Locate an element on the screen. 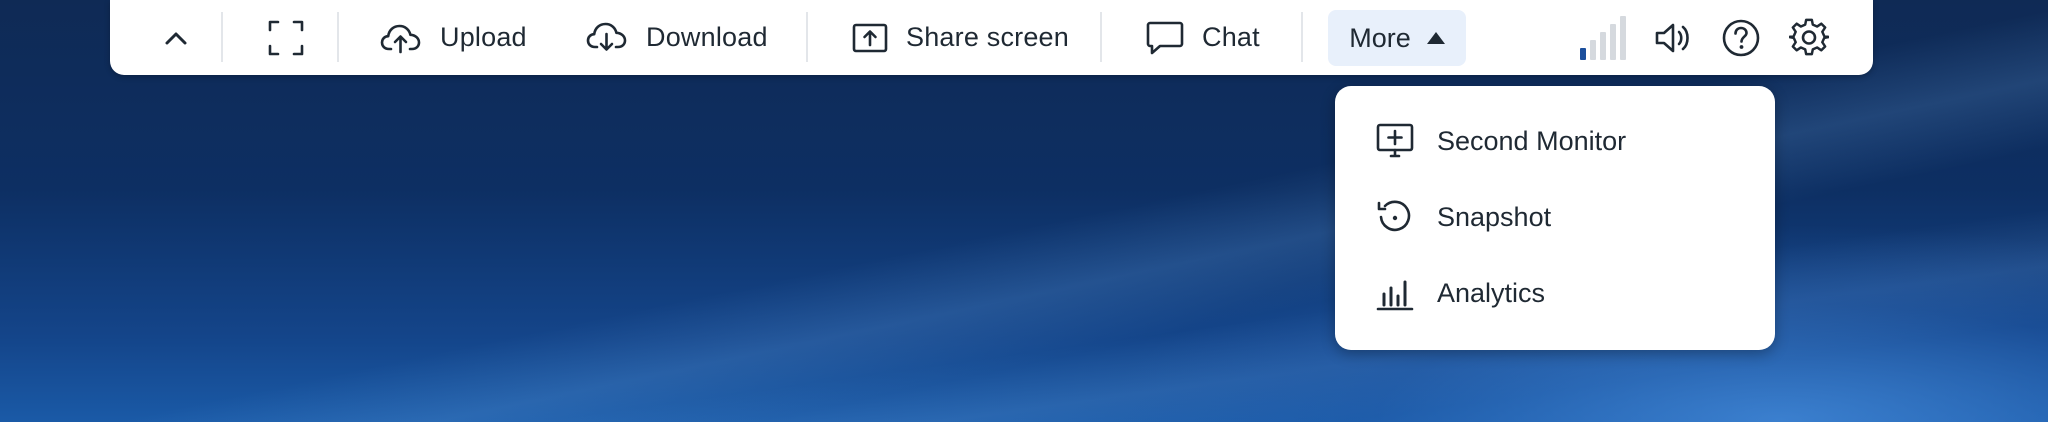 Image resolution: width=2048 pixels, height=422 pixels. gear-icon is located at coordinates (1809, 36).